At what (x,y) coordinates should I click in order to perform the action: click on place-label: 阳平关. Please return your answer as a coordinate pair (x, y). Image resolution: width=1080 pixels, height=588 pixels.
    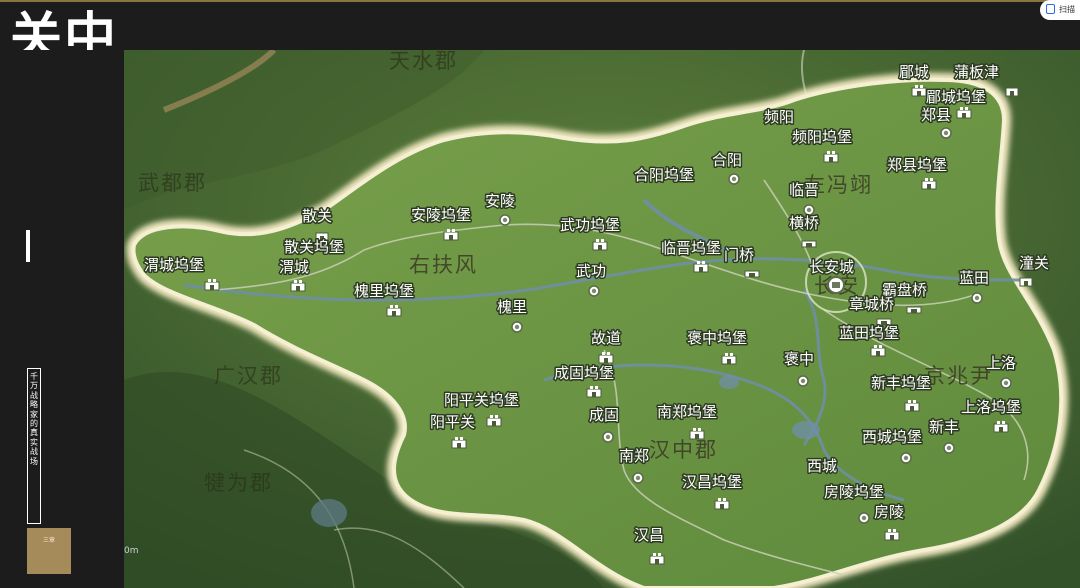
    Looking at the image, I should click on (452, 422).